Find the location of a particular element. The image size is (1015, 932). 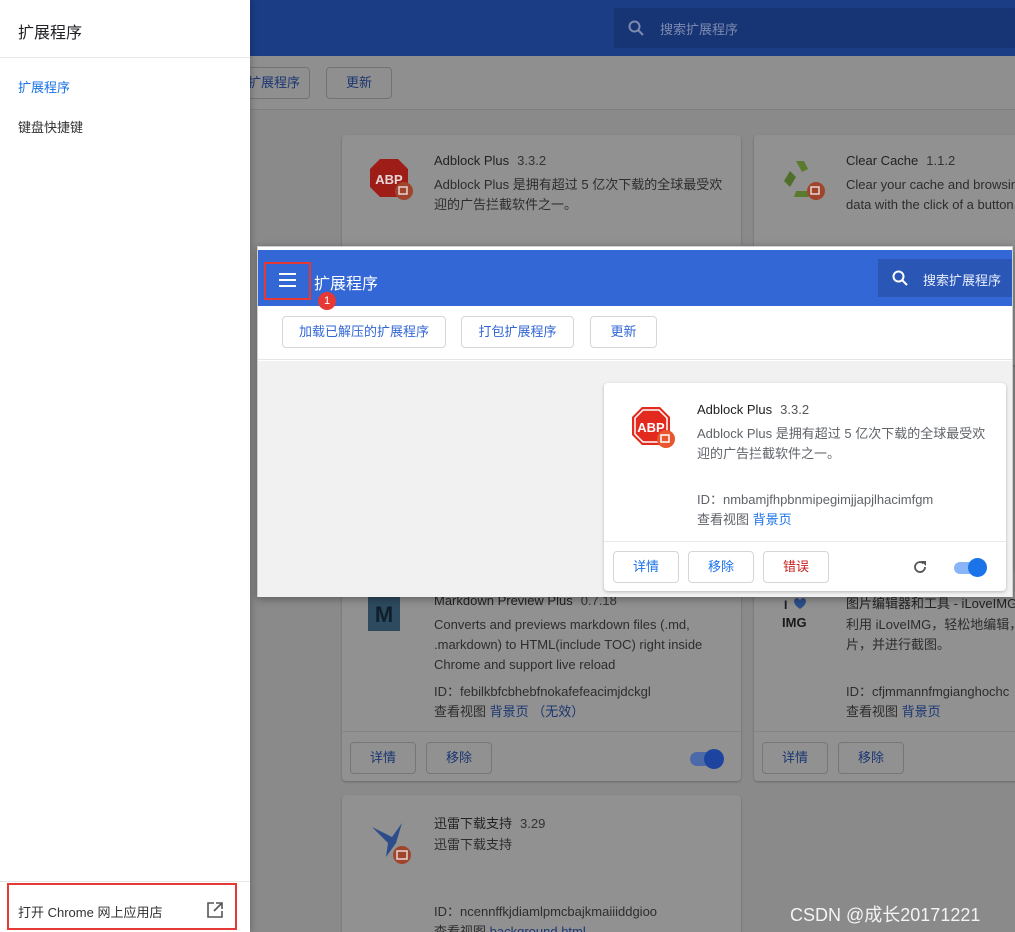

errors-button: 错误 is located at coordinates (796, 567).